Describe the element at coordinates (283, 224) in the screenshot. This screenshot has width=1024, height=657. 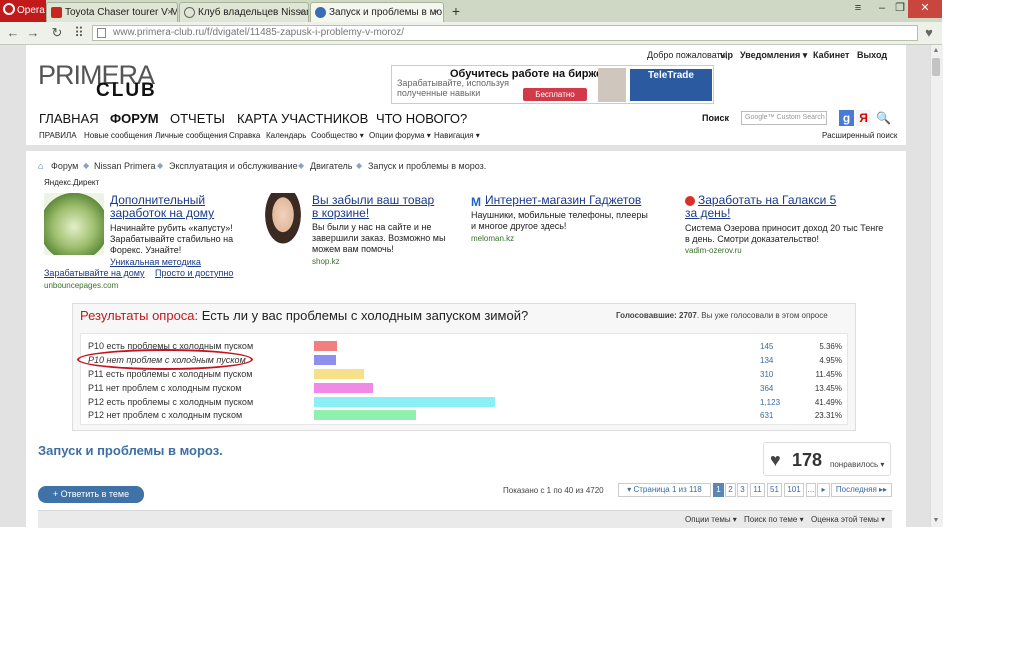
I see `ad-operator-image` at that location.